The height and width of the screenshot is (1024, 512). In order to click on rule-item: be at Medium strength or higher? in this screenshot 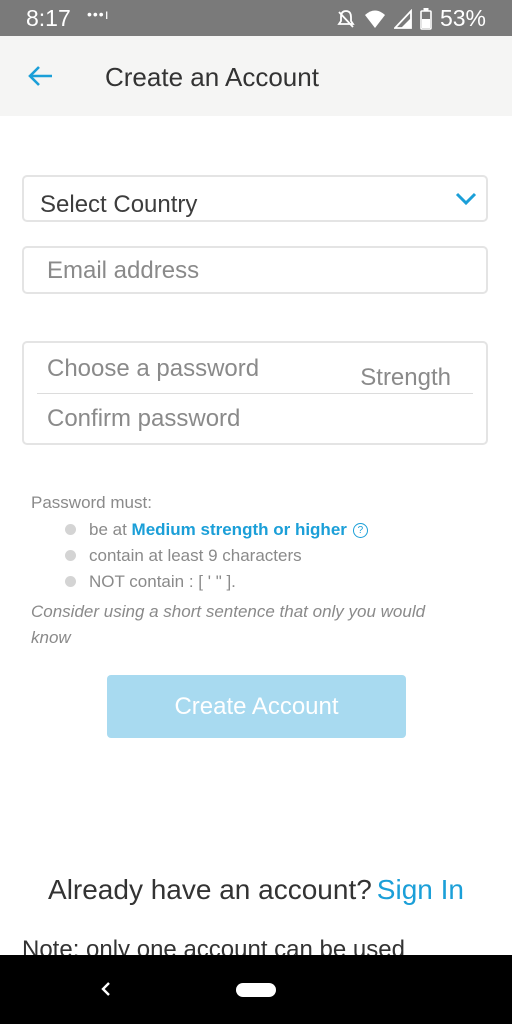, I will do `click(241, 532)`.